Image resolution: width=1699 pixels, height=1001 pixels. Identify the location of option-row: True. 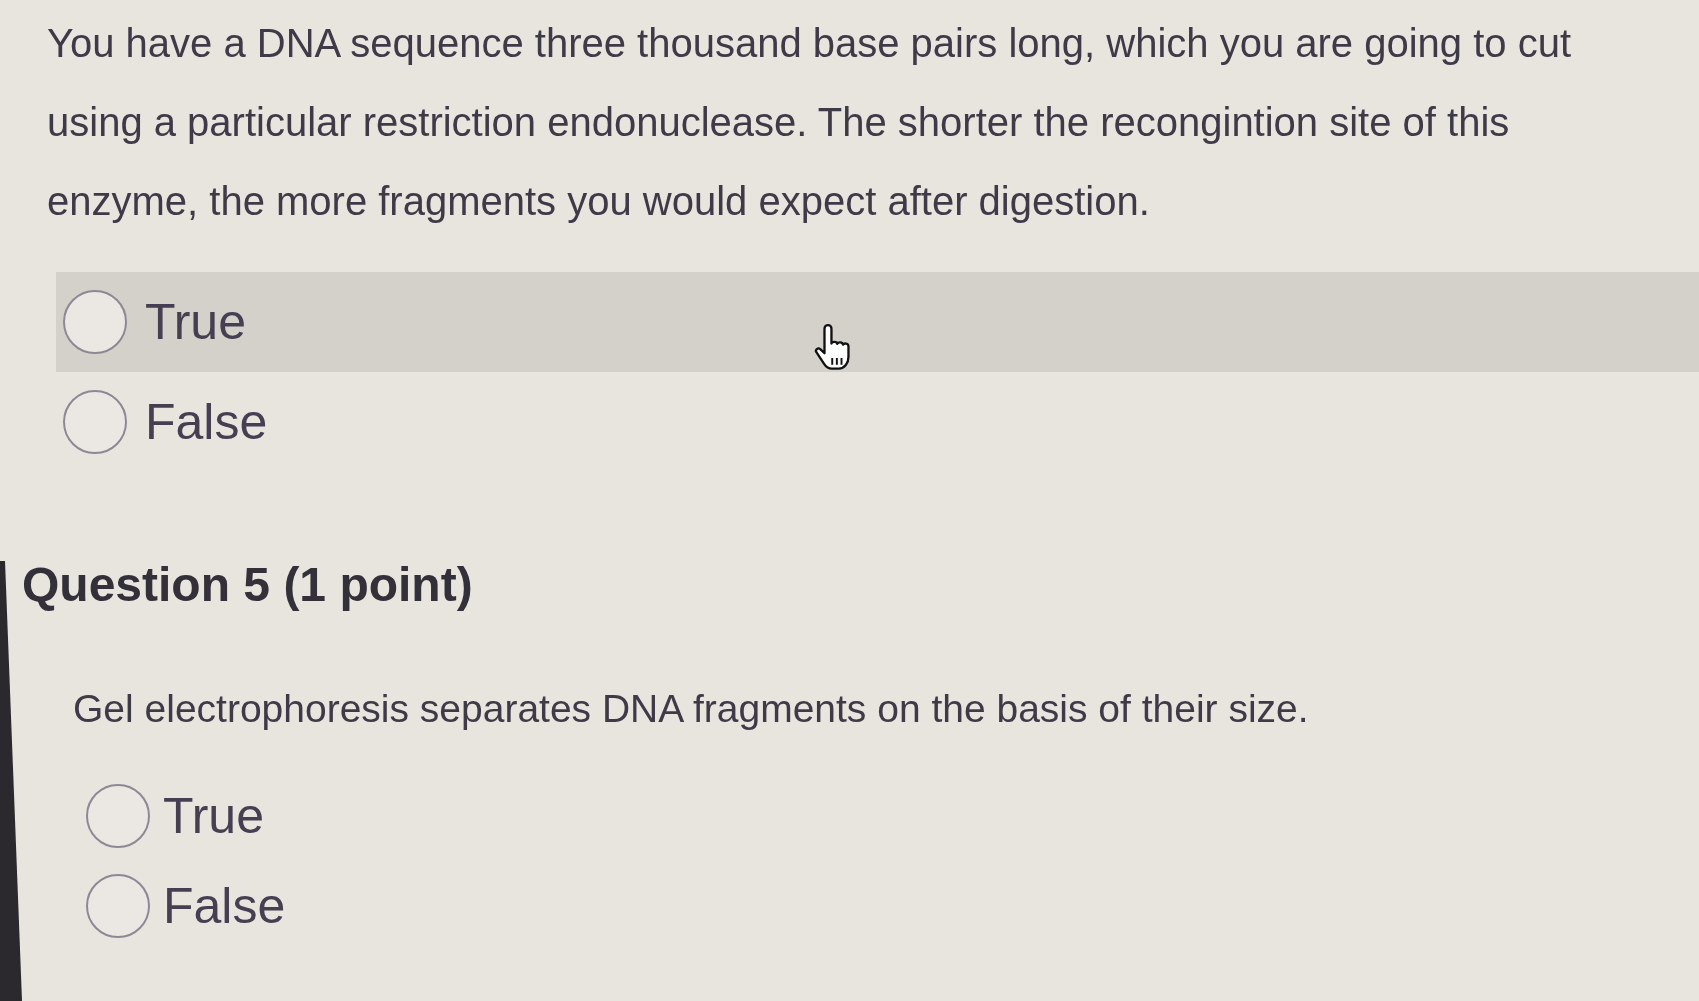
(877, 322).